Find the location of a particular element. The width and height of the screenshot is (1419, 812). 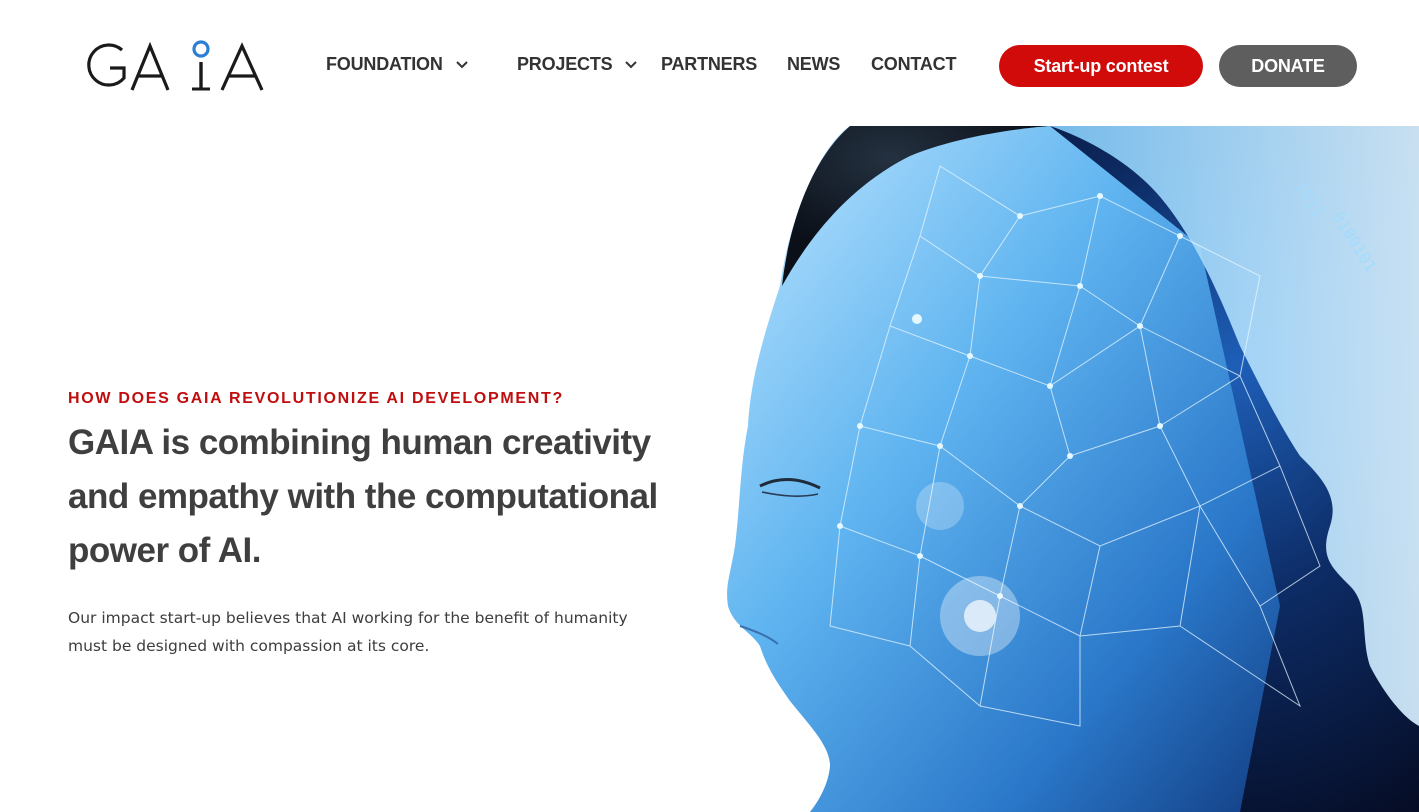

donate-button: DONATE is located at coordinates (1288, 66).